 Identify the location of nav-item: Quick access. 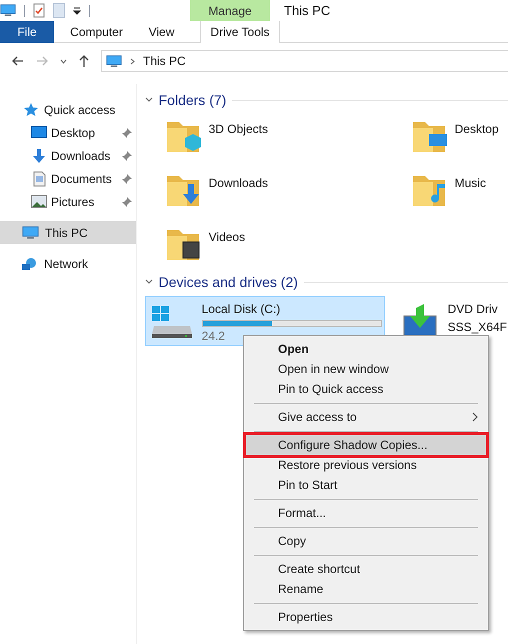
(68, 109).